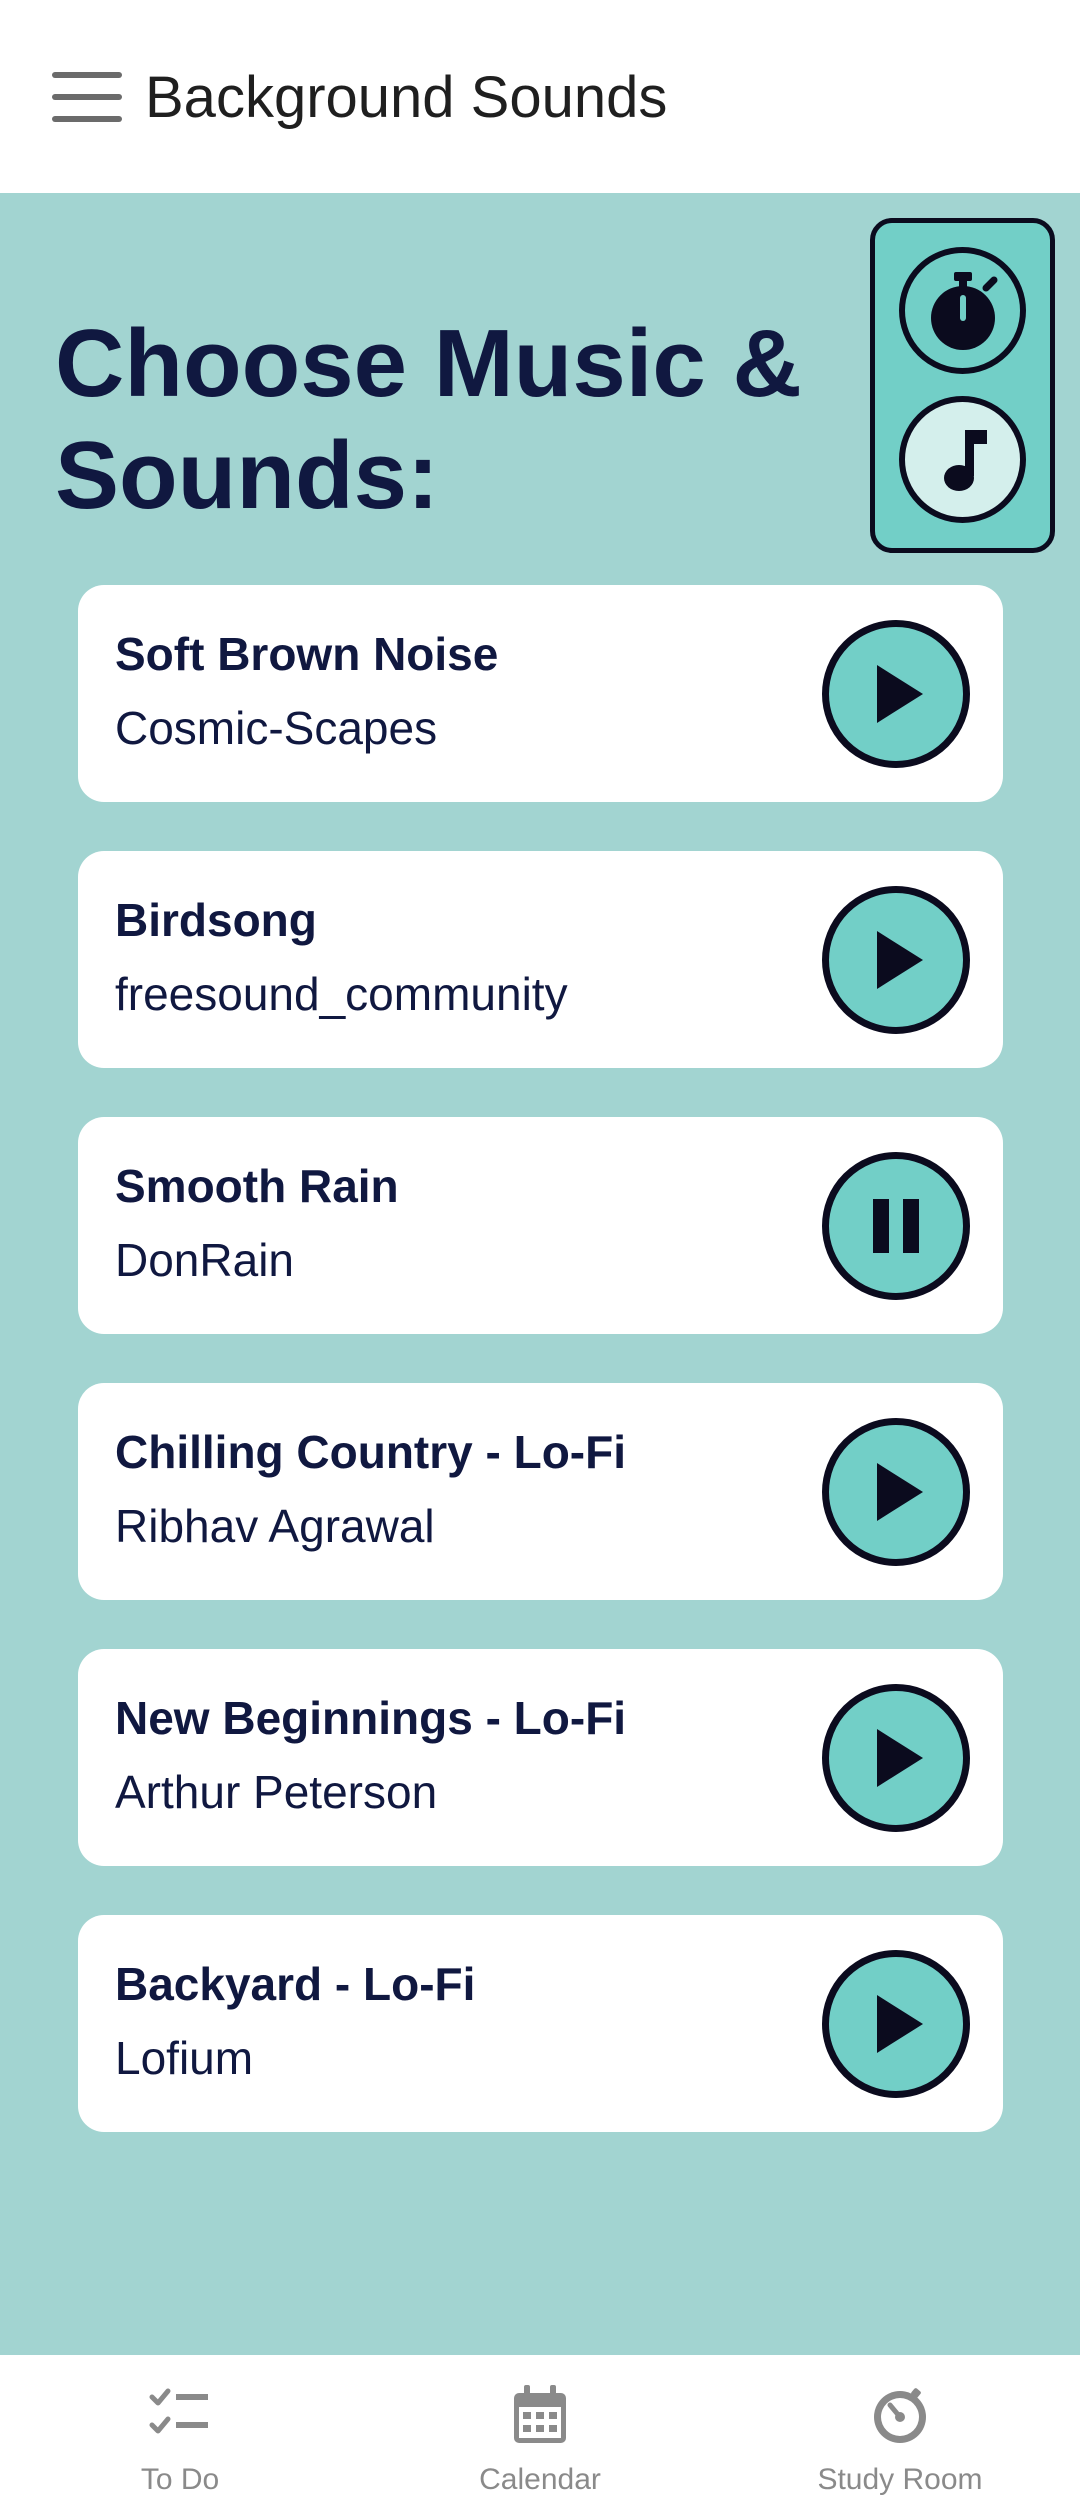 The image size is (1080, 2502). I want to click on nav-item-todo: To Do, so click(180, 2428).